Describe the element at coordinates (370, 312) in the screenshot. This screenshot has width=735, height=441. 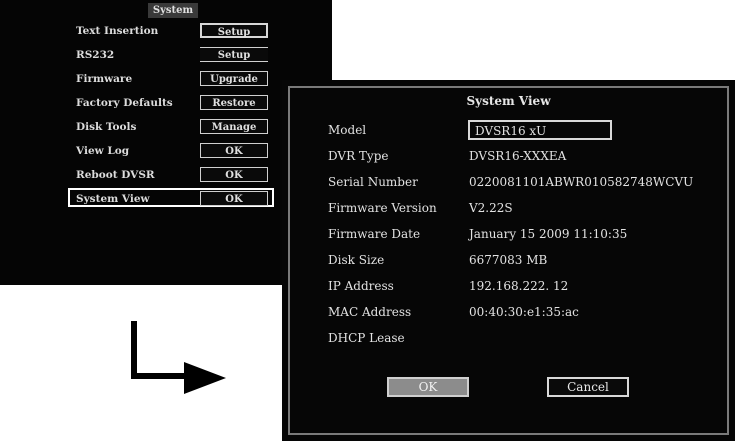
I see `field-label-mac-address: MAC Address` at that location.